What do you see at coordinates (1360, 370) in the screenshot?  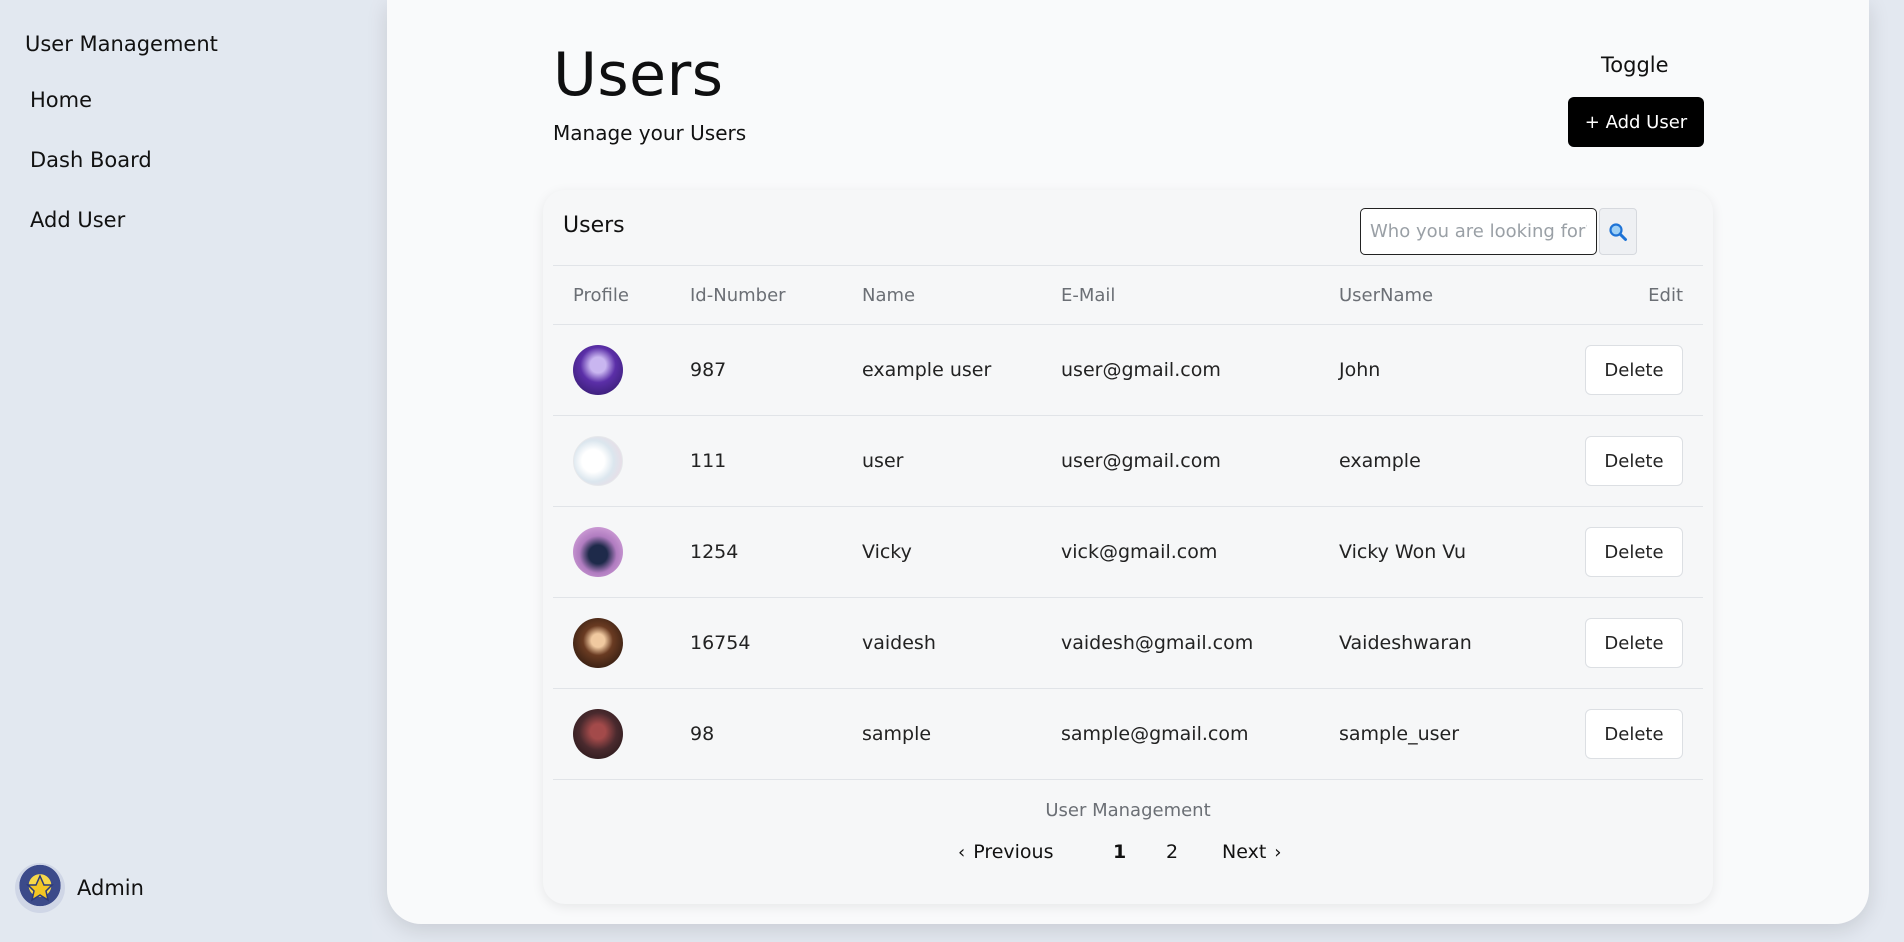 I see `cell-username: John` at bounding box center [1360, 370].